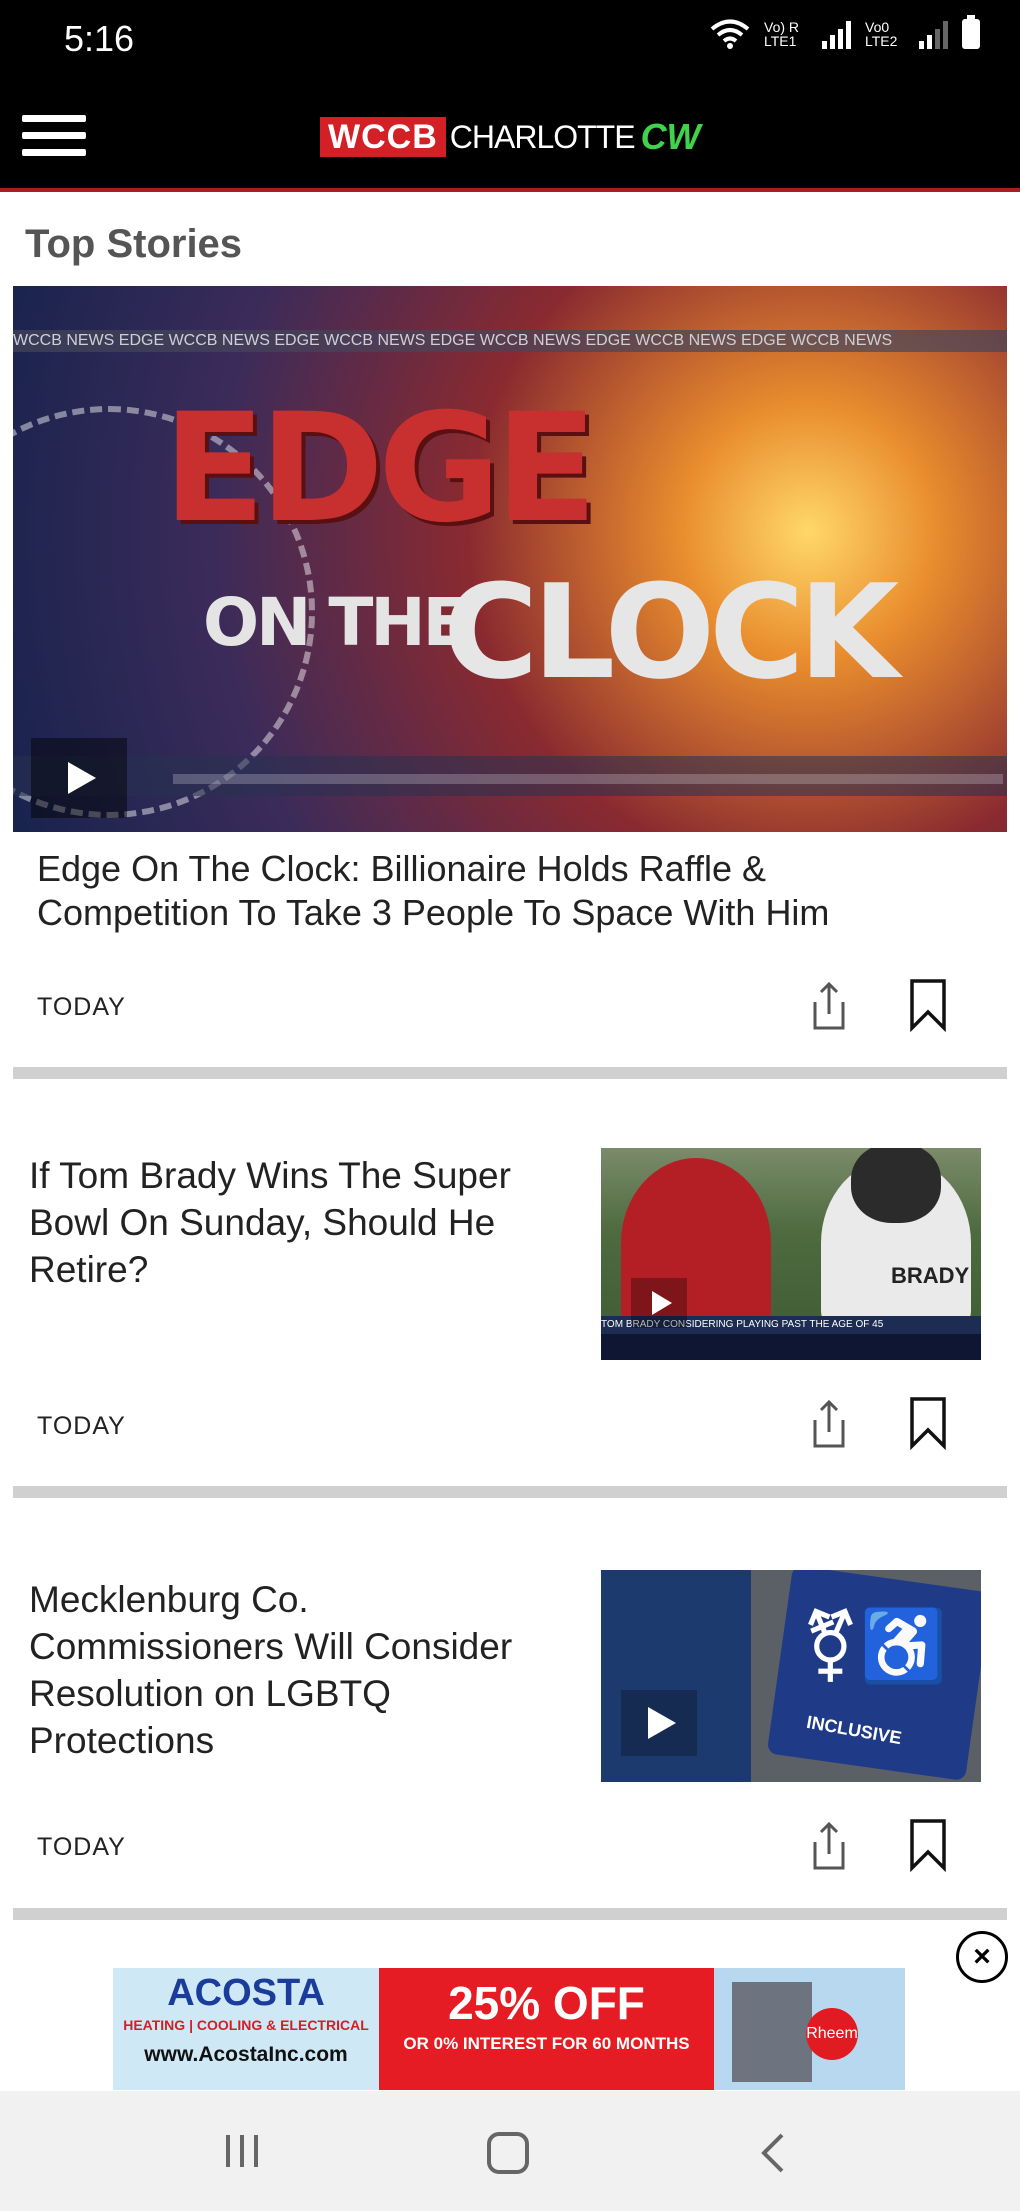 Image resolution: width=1020 pixels, height=2211 pixels. I want to click on thumb-band, so click(791, 1347).